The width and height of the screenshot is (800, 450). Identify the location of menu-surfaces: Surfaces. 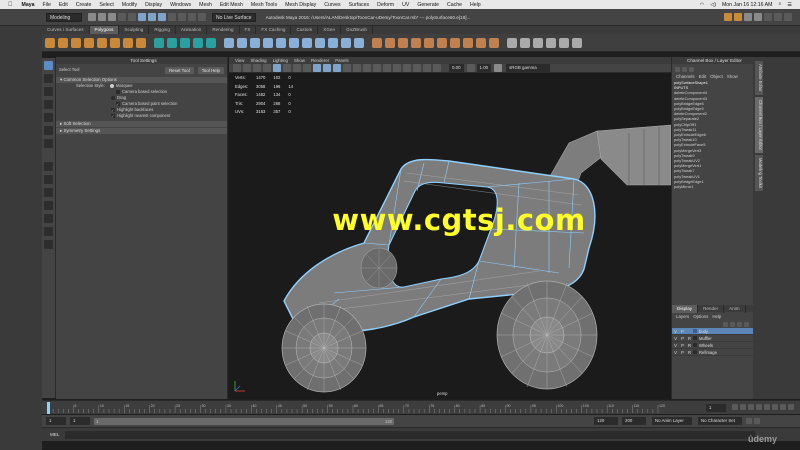
(359, 5).